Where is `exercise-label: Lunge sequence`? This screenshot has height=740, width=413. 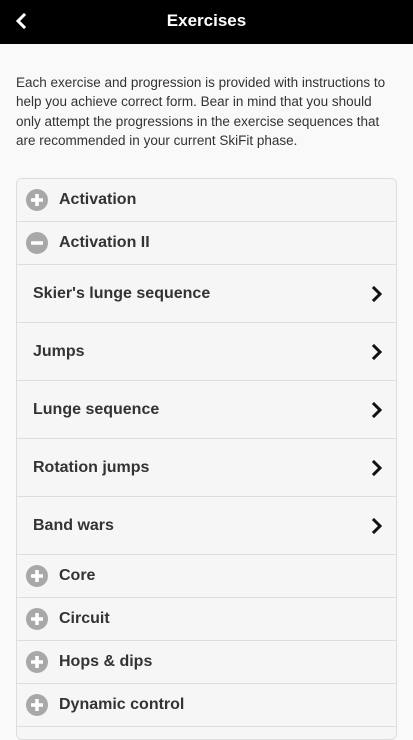 exercise-label: Lunge sequence is located at coordinates (96, 409).